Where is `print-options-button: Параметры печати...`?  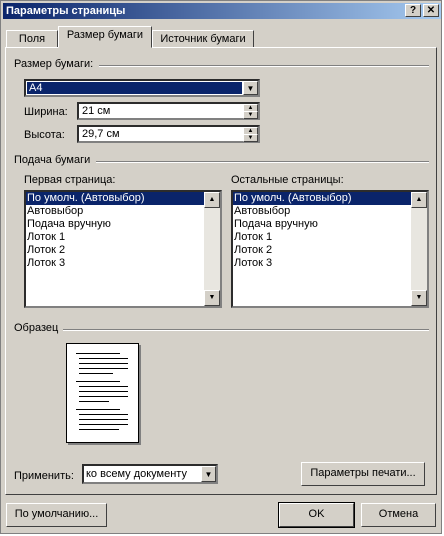
print-options-button: Параметры печати... is located at coordinates (363, 474).